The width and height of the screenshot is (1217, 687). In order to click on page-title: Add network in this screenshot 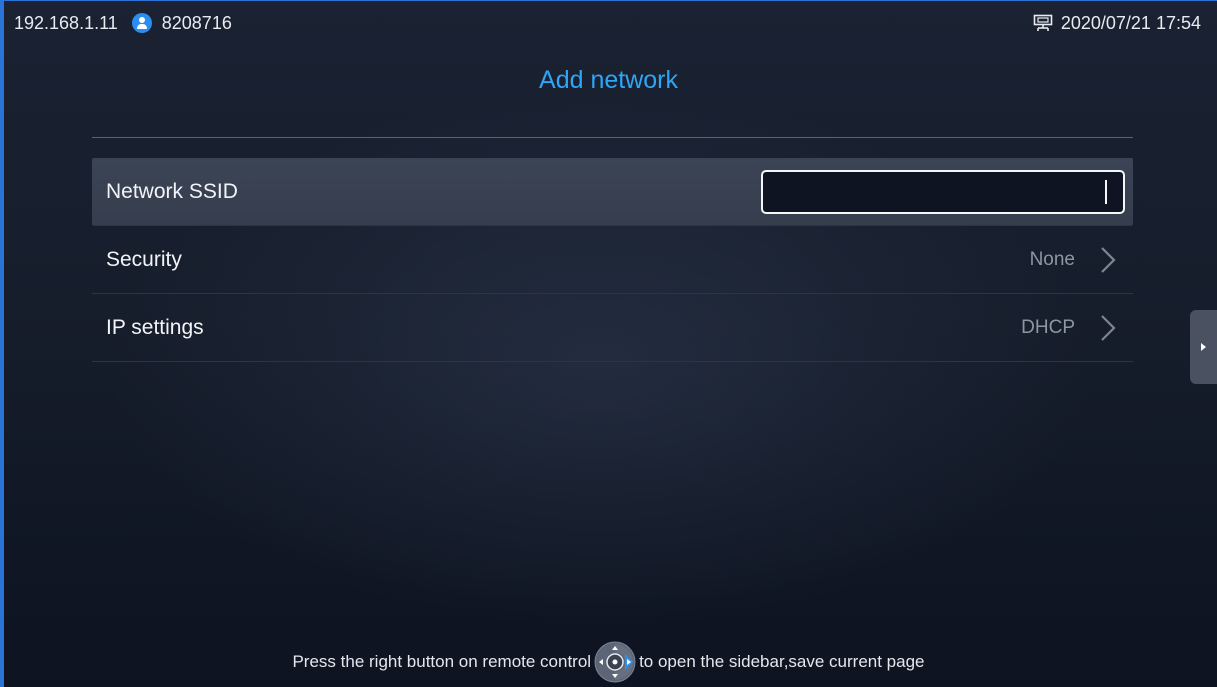, I will do `click(608, 80)`.